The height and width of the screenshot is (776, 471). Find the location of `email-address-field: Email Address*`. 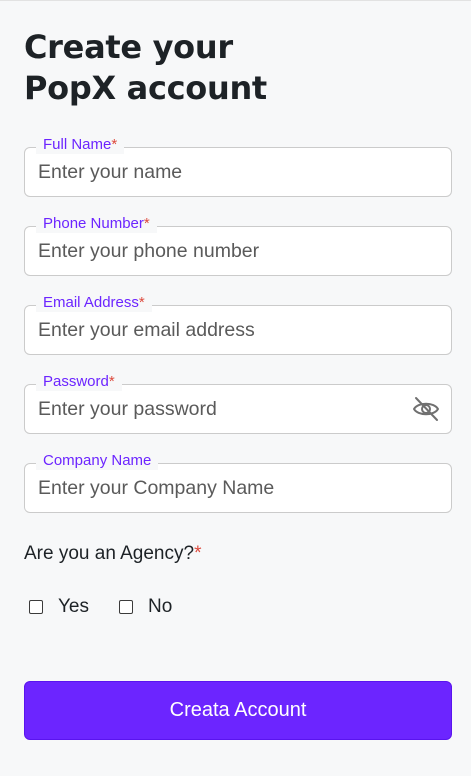

email-address-field: Email Address* is located at coordinates (238, 324).